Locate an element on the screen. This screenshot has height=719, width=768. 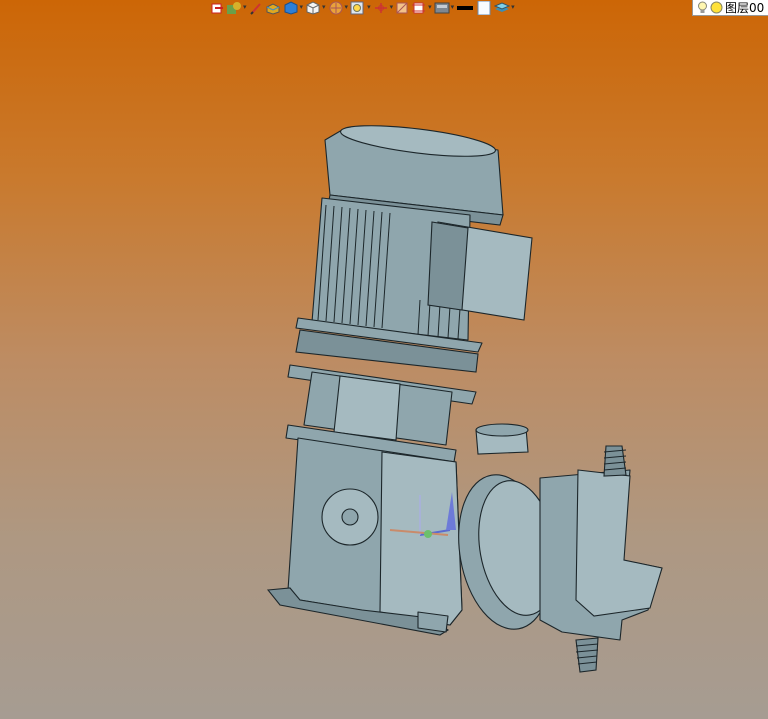
pen-icon is located at coordinates (255, 8).